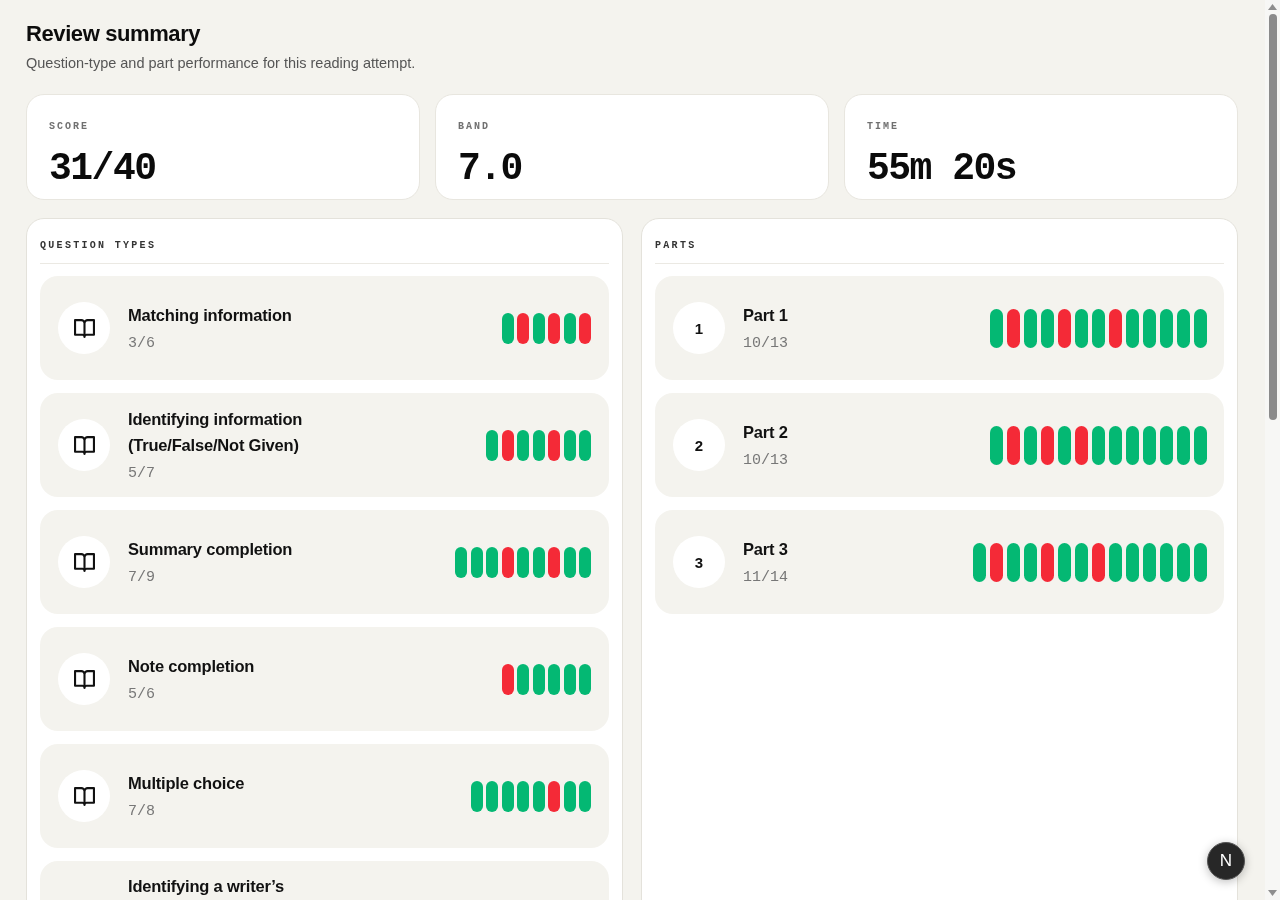 The width and height of the screenshot is (1280, 900). What do you see at coordinates (210, 315) in the screenshot?
I see `question-type-title: Matching information` at bounding box center [210, 315].